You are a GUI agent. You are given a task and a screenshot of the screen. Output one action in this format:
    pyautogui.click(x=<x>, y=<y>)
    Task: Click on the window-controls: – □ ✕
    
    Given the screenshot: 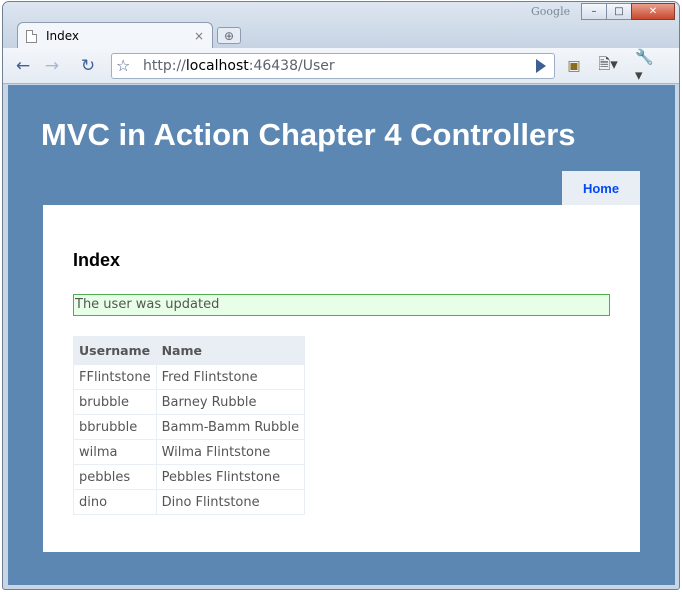 What is the action you would take?
    pyautogui.click(x=628, y=11)
    